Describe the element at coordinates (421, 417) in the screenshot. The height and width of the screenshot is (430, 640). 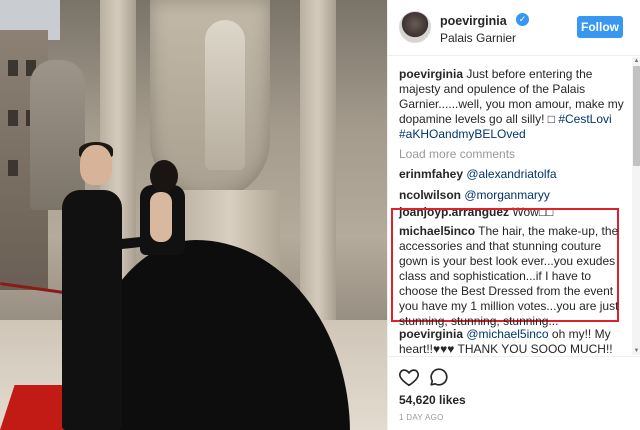
I see `post-timestamp: 1 DAY AGO` at that location.